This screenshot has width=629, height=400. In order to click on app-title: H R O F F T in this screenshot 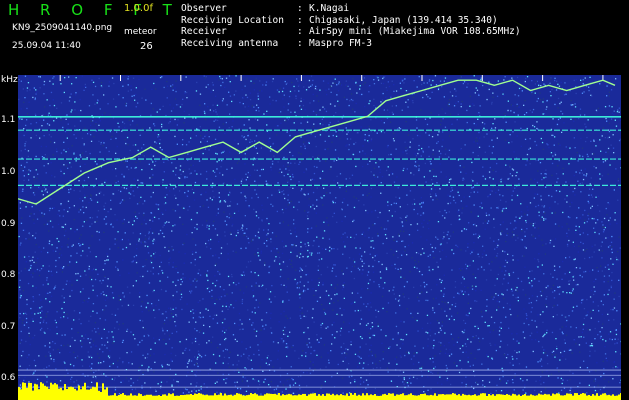, I will do `click(94, 10)`.